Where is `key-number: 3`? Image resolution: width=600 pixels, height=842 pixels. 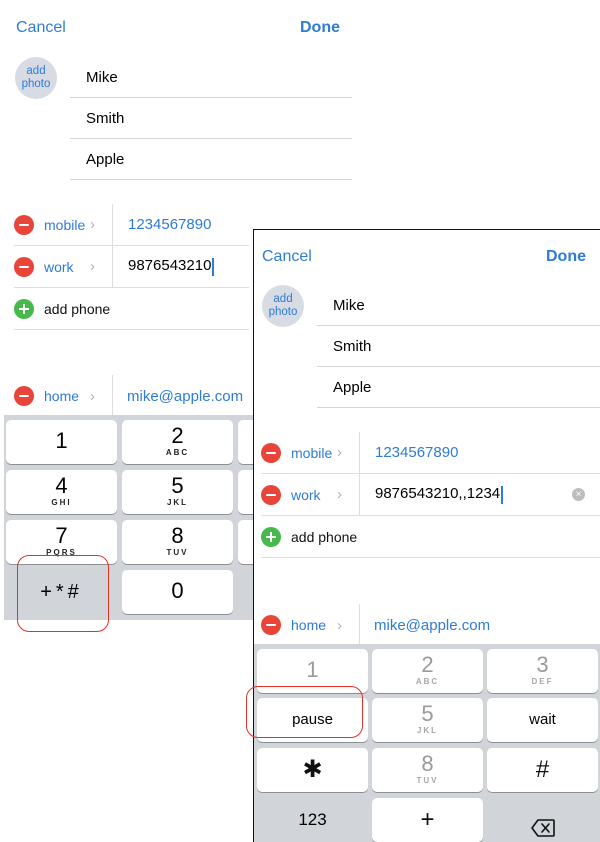 key-number: 3 is located at coordinates (542, 664).